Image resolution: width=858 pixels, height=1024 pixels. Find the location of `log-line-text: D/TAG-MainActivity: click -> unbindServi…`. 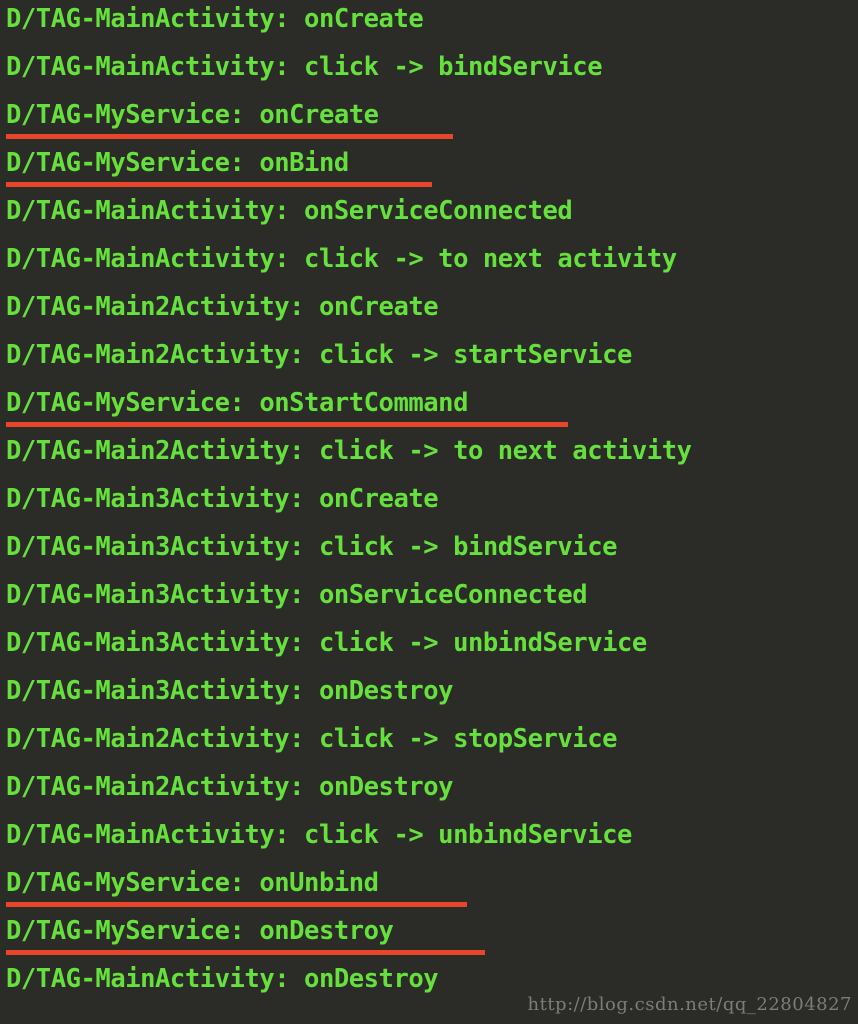

log-line-text: D/TAG-MainActivity: click -> unbindServi… is located at coordinates (319, 835).